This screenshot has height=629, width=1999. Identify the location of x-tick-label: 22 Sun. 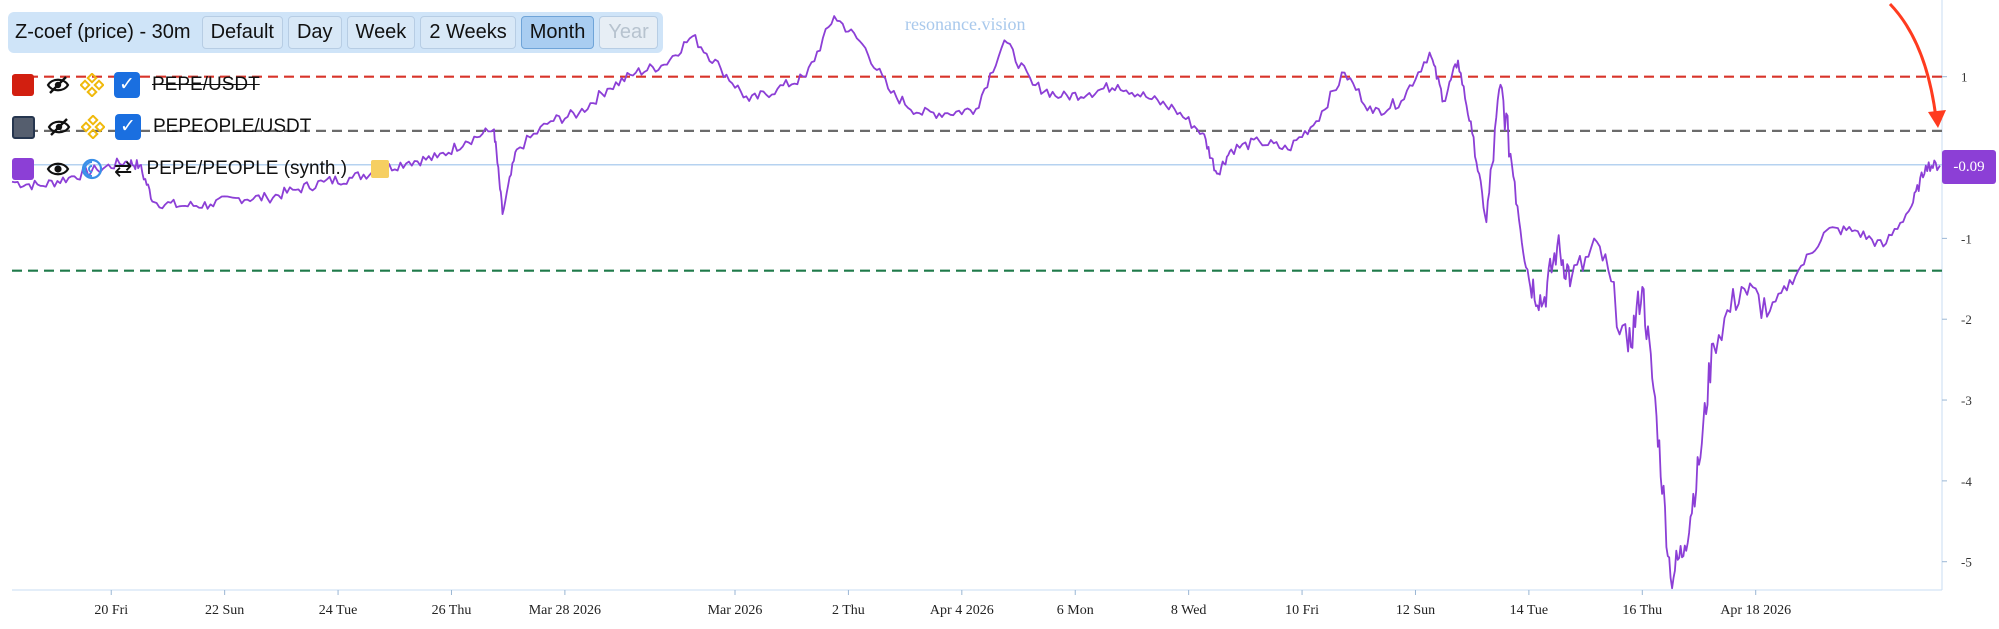
(224, 610).